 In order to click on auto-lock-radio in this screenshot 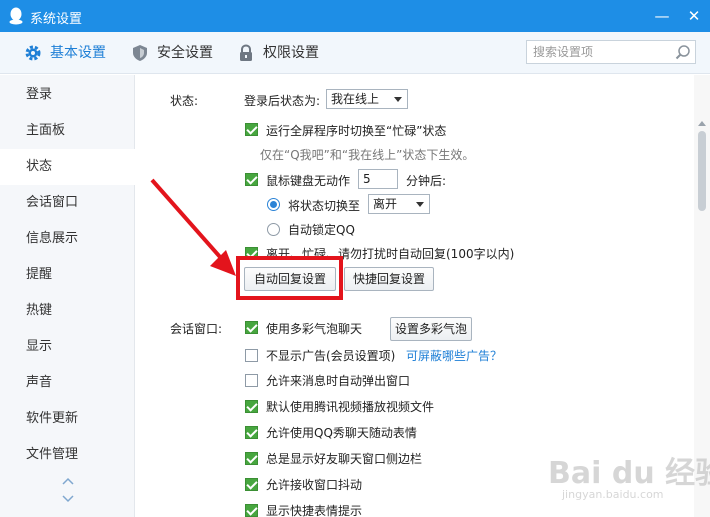, I will do `click(273, 229)`.